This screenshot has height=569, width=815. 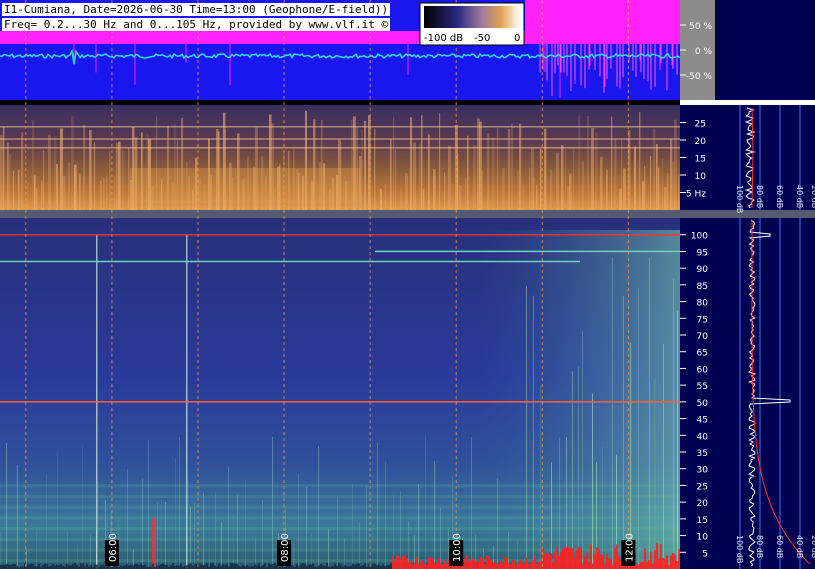 What do you see at coordinates (703, 270) in the screenshot?
I see `high-tick-label: 90` at bounding box center [703, 270].